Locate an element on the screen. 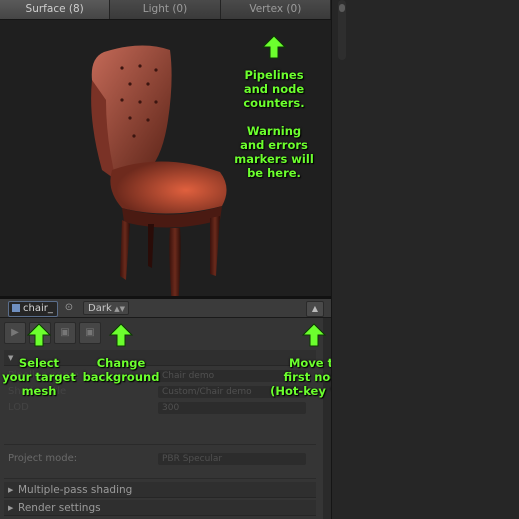 The image size is (519, 519). pipeline-tabs: Surface (8) Light (0) Vertex (0) is located at coordinates (165, 10).